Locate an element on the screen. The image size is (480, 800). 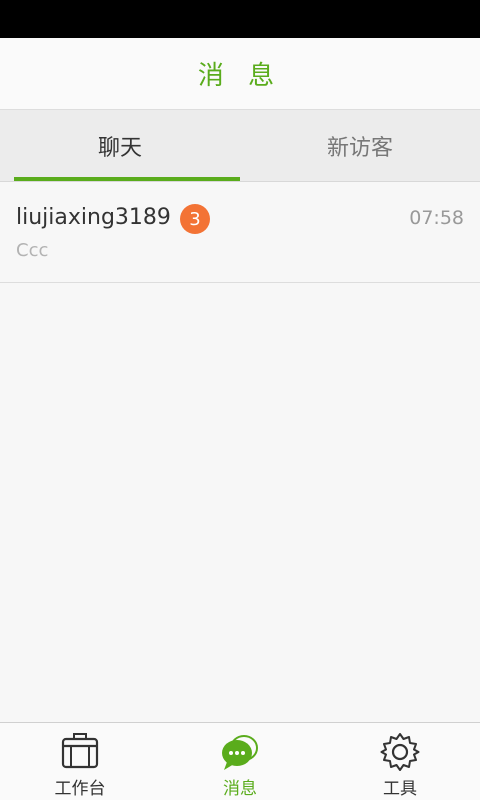
chat-bubble-icon is located at coordinates (240, 752).